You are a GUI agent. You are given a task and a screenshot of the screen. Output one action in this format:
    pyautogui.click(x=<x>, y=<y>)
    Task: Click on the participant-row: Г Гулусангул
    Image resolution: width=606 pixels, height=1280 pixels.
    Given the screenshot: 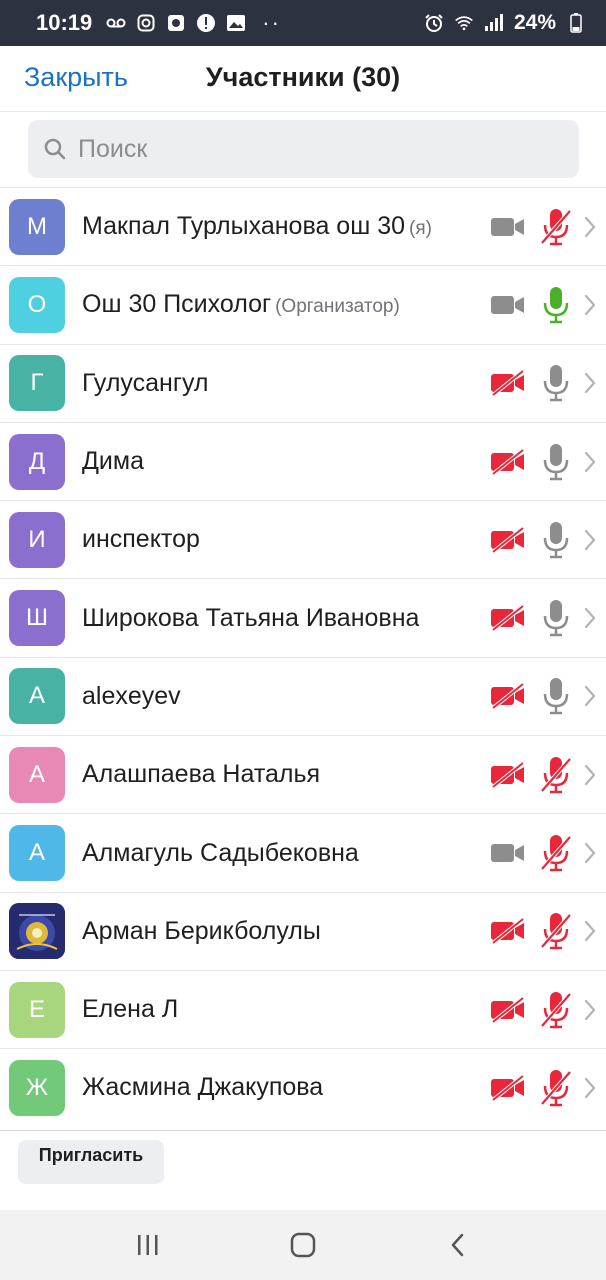 What is the action you would take?
    pyautogui.click(x=303, y=382)
    